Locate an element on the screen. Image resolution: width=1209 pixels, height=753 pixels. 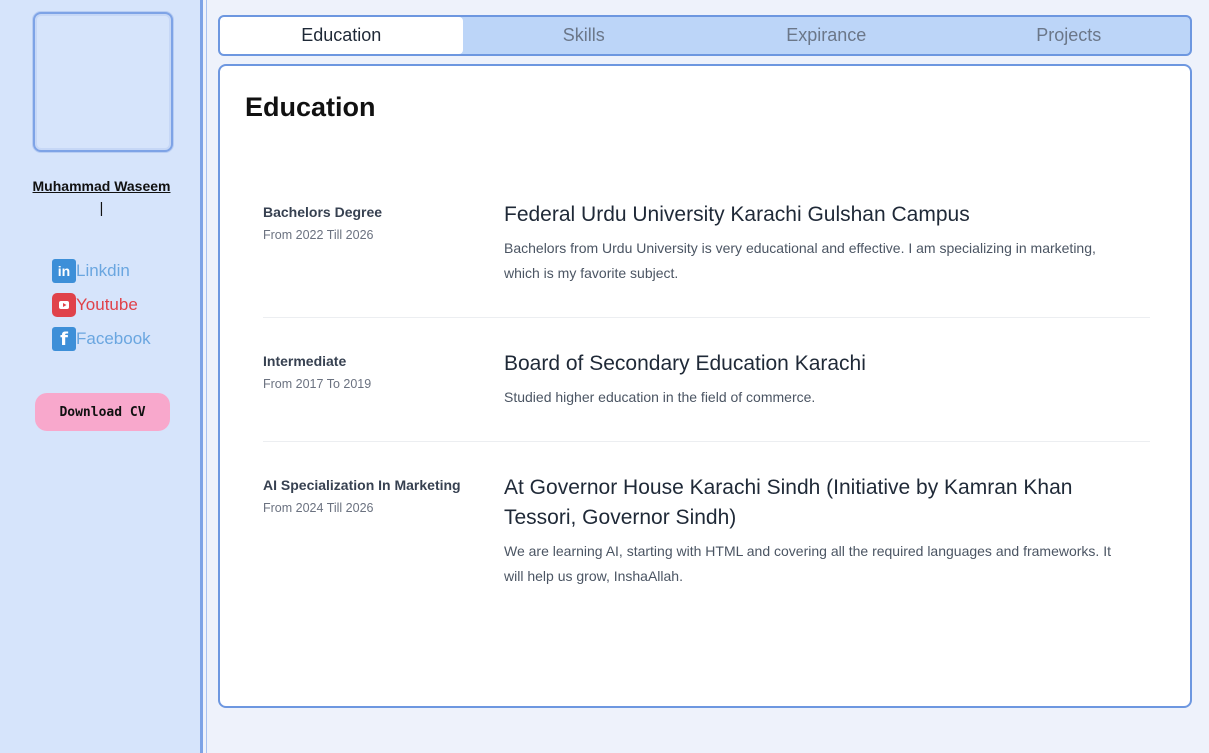
tab-projects: Projects is located at coordinates (1069, 35).